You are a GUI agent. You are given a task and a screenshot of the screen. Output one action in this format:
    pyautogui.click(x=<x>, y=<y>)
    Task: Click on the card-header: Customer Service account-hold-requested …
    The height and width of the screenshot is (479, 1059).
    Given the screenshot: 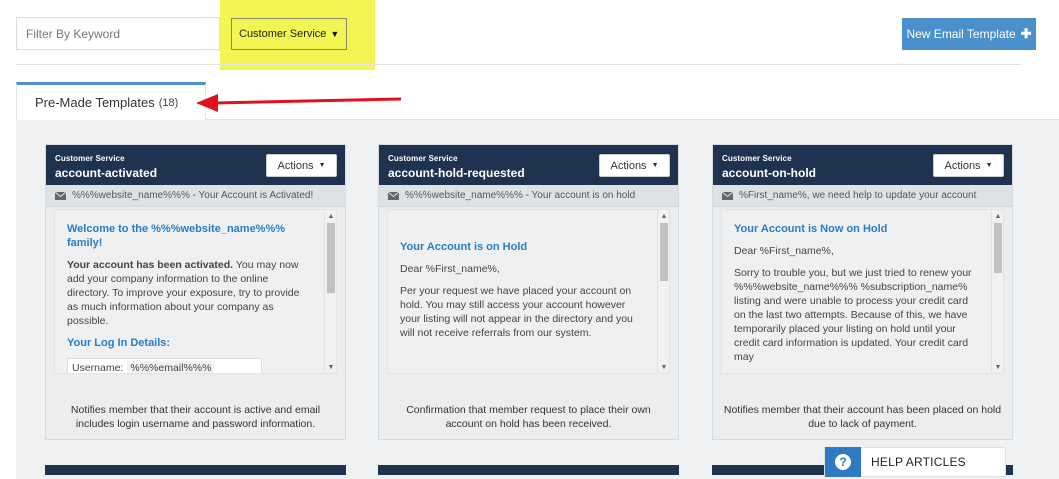 What is the action you would take?
    pyautogui.click(x=528, y=165)
    